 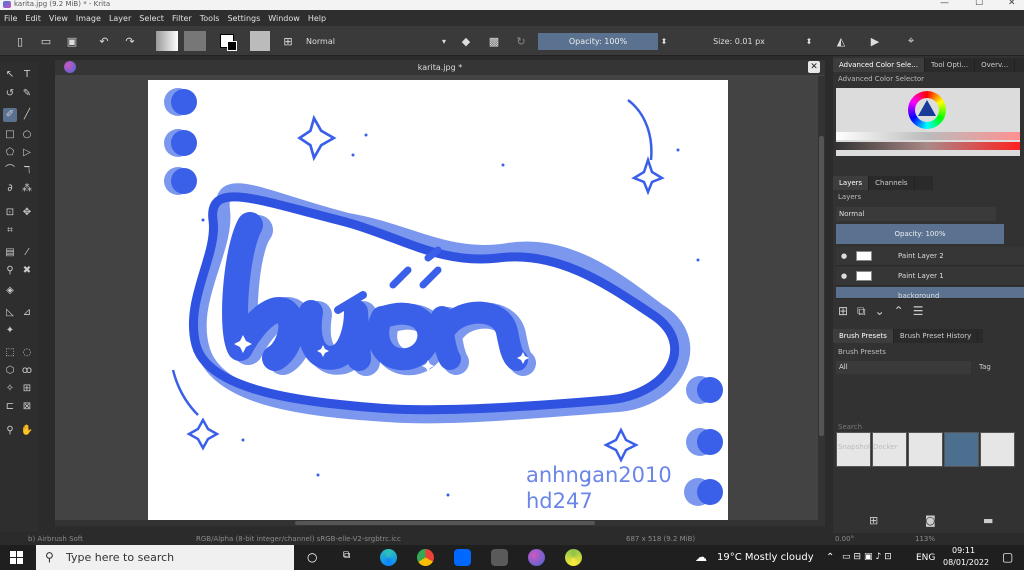 What do you see at coordinates (10, 171) in the screenshot?
I see `bezier-tool-icon: ⌒` at bounding box center [10, 171].